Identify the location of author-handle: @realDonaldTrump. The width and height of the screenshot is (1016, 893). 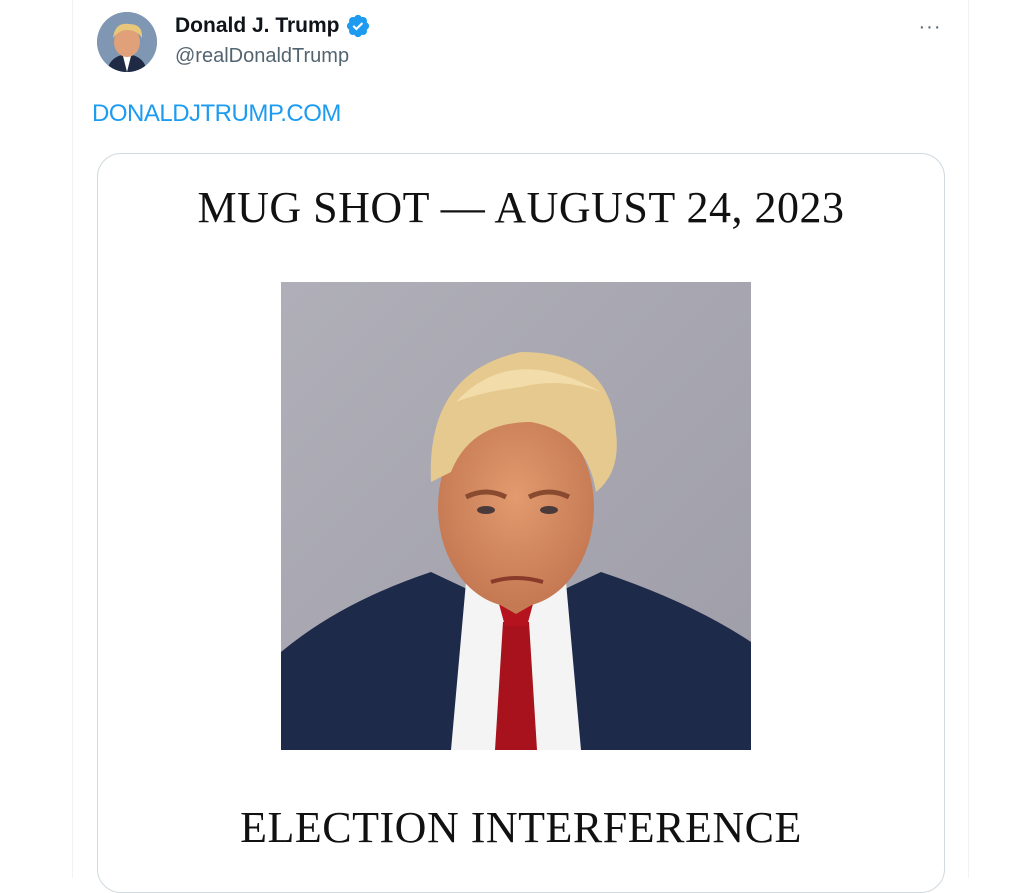
(262, 56).